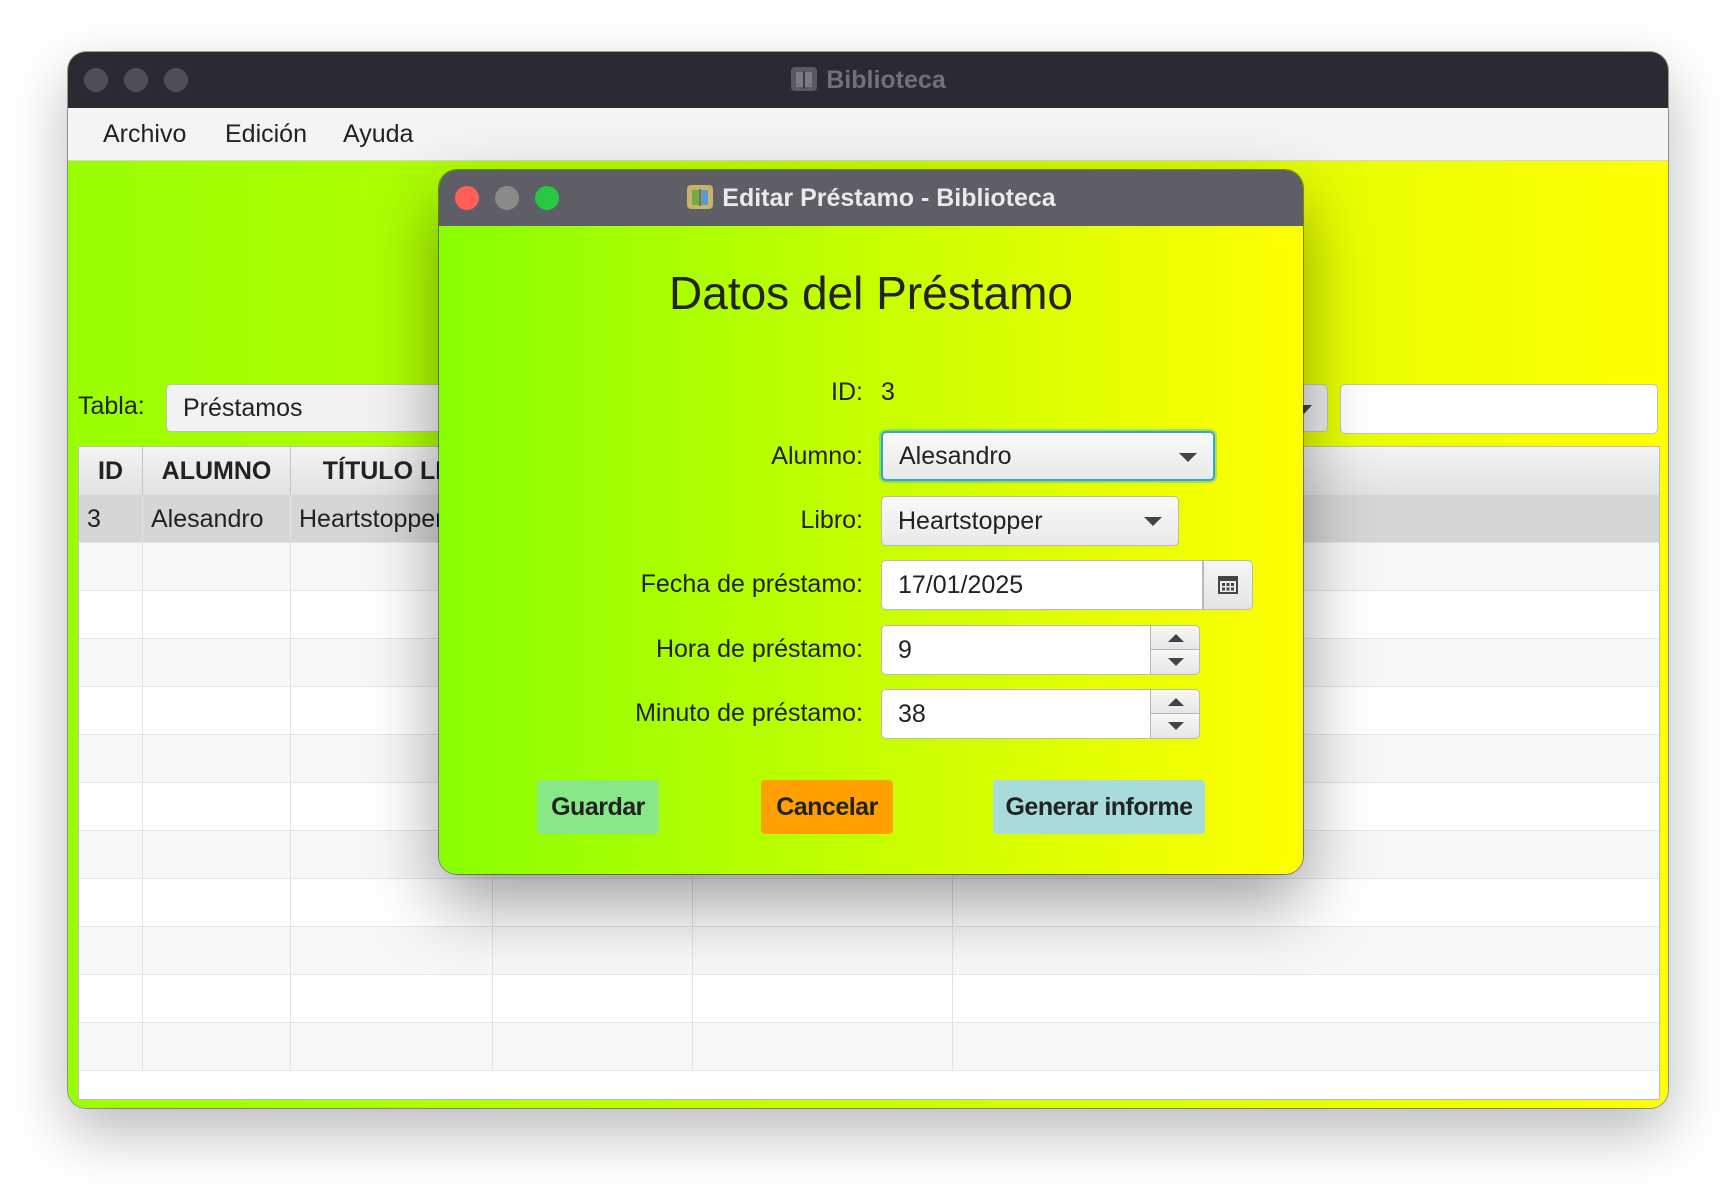  I want to click on minuto-increment-button, so click(1175, 701).